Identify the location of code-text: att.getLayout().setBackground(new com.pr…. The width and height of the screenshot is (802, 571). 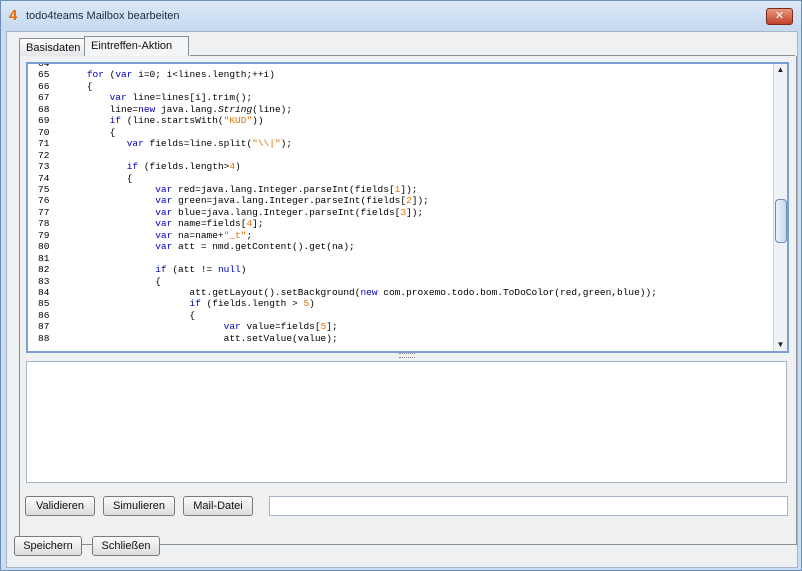
(360, 292).